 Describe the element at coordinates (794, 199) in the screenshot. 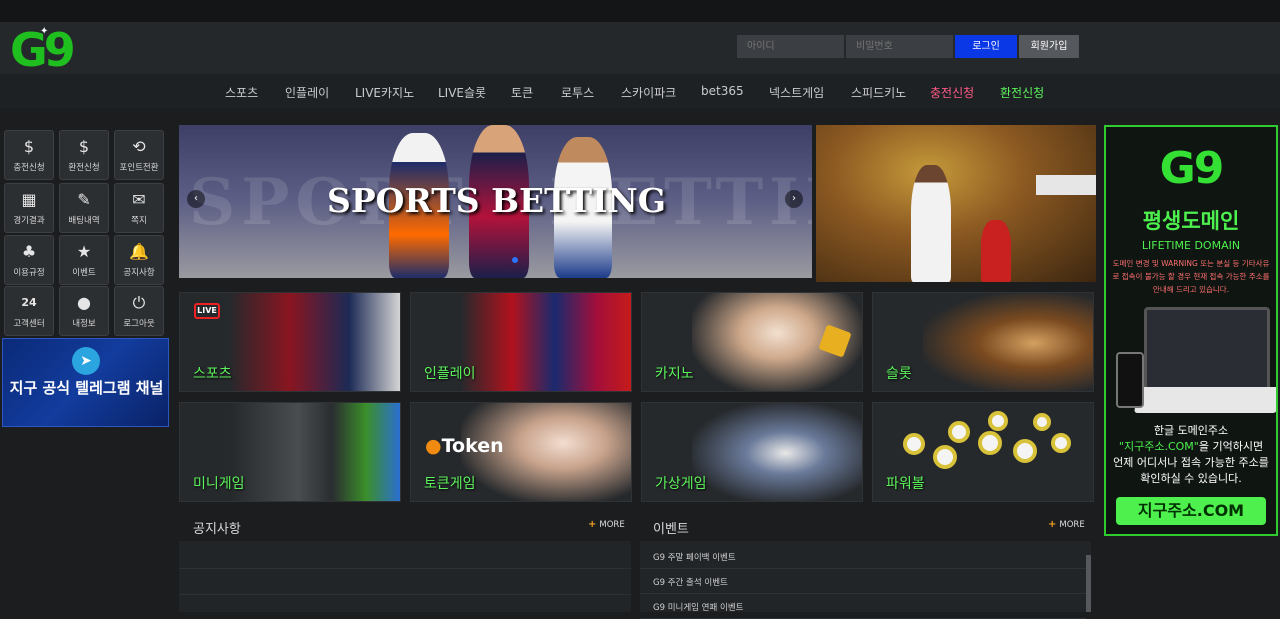

I see `slider-next-arrow-icon: ›` at that location.